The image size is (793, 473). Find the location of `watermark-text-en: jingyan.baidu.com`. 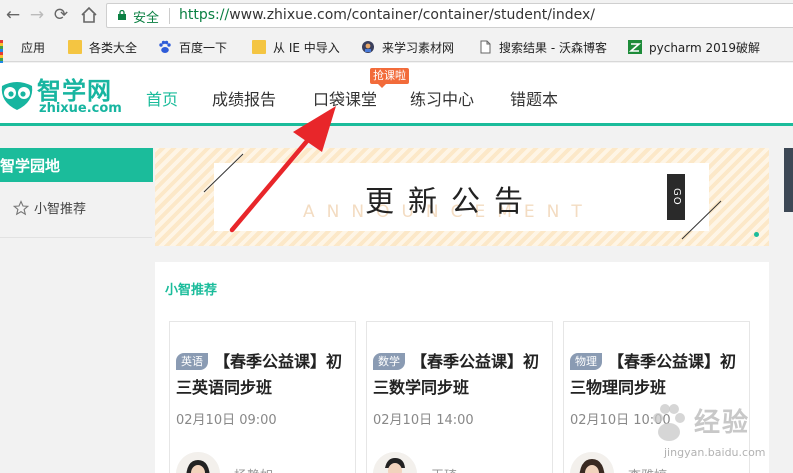

watermark-text-en: jingyan.baidu.com is located at coordinates (715, 452).